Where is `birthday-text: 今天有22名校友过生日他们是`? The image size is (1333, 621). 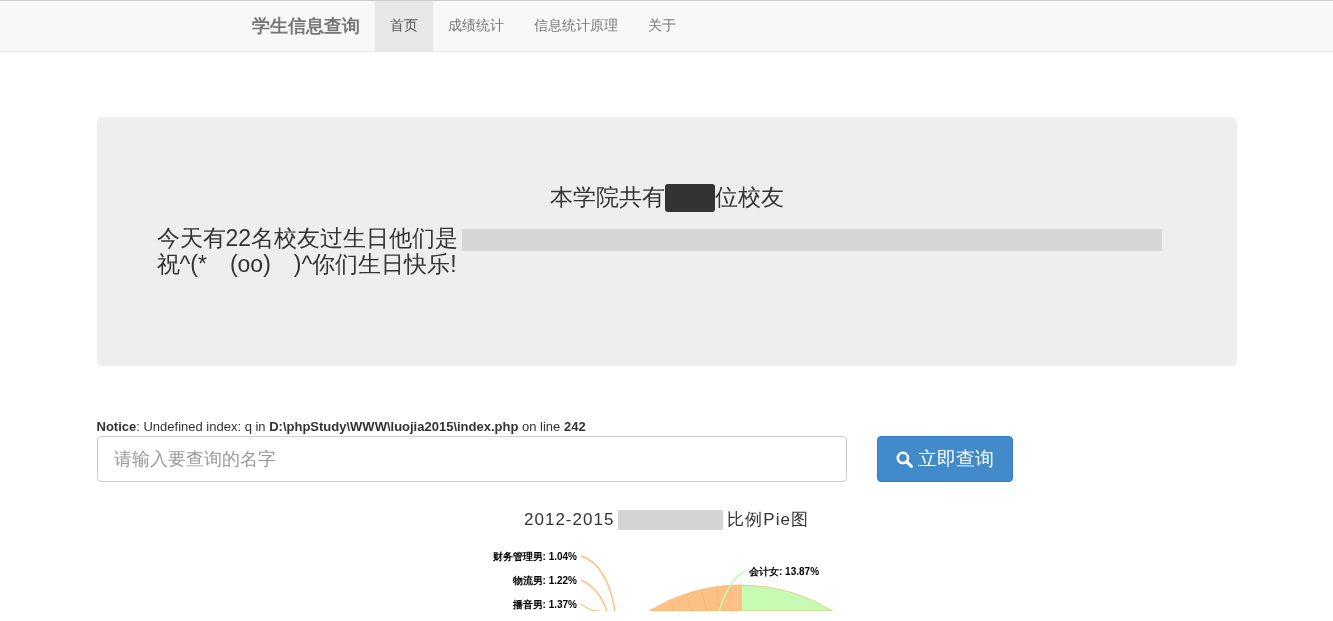
birthday-text: 今天有22名校友过生日他们是 is located at coordinates (307, 238).